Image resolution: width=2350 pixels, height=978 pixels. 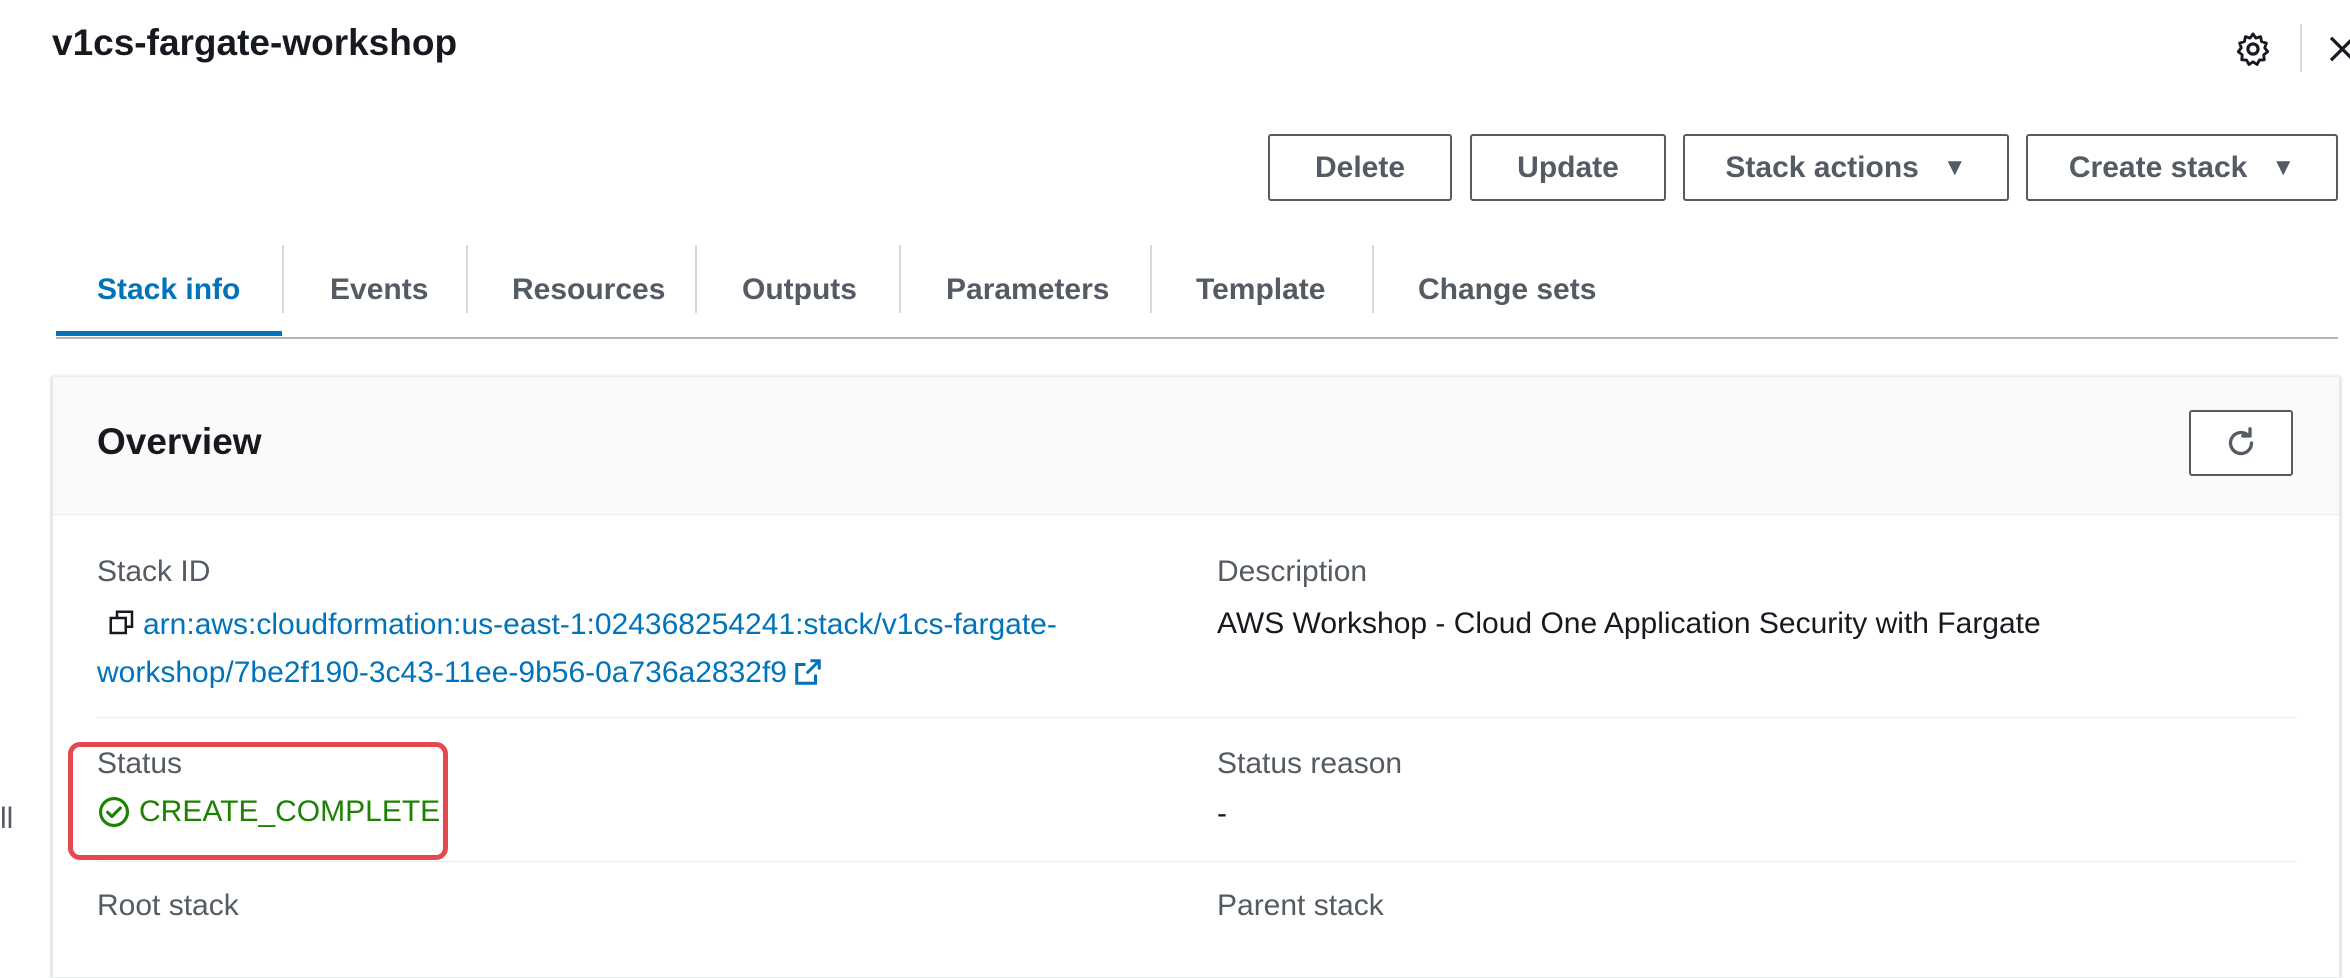 What do you see at coordinates (588, 290) in the screenshot?
I see `tab-resources: Resources` at bounding box center [588, 290].